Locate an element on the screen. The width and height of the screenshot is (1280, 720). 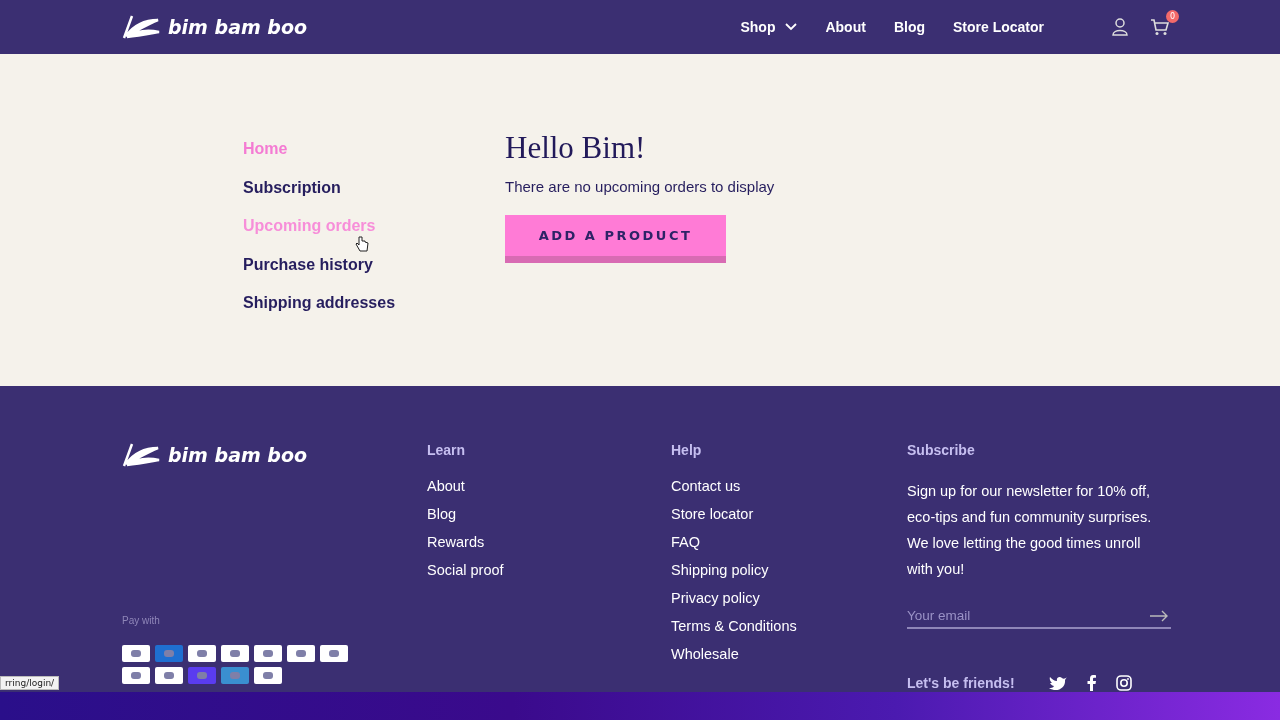
bird-icon is located at coordinates (1057, 683).